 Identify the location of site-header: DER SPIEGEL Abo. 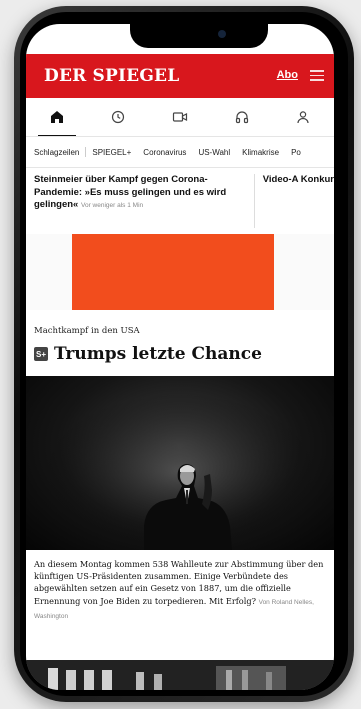
(180, 76).